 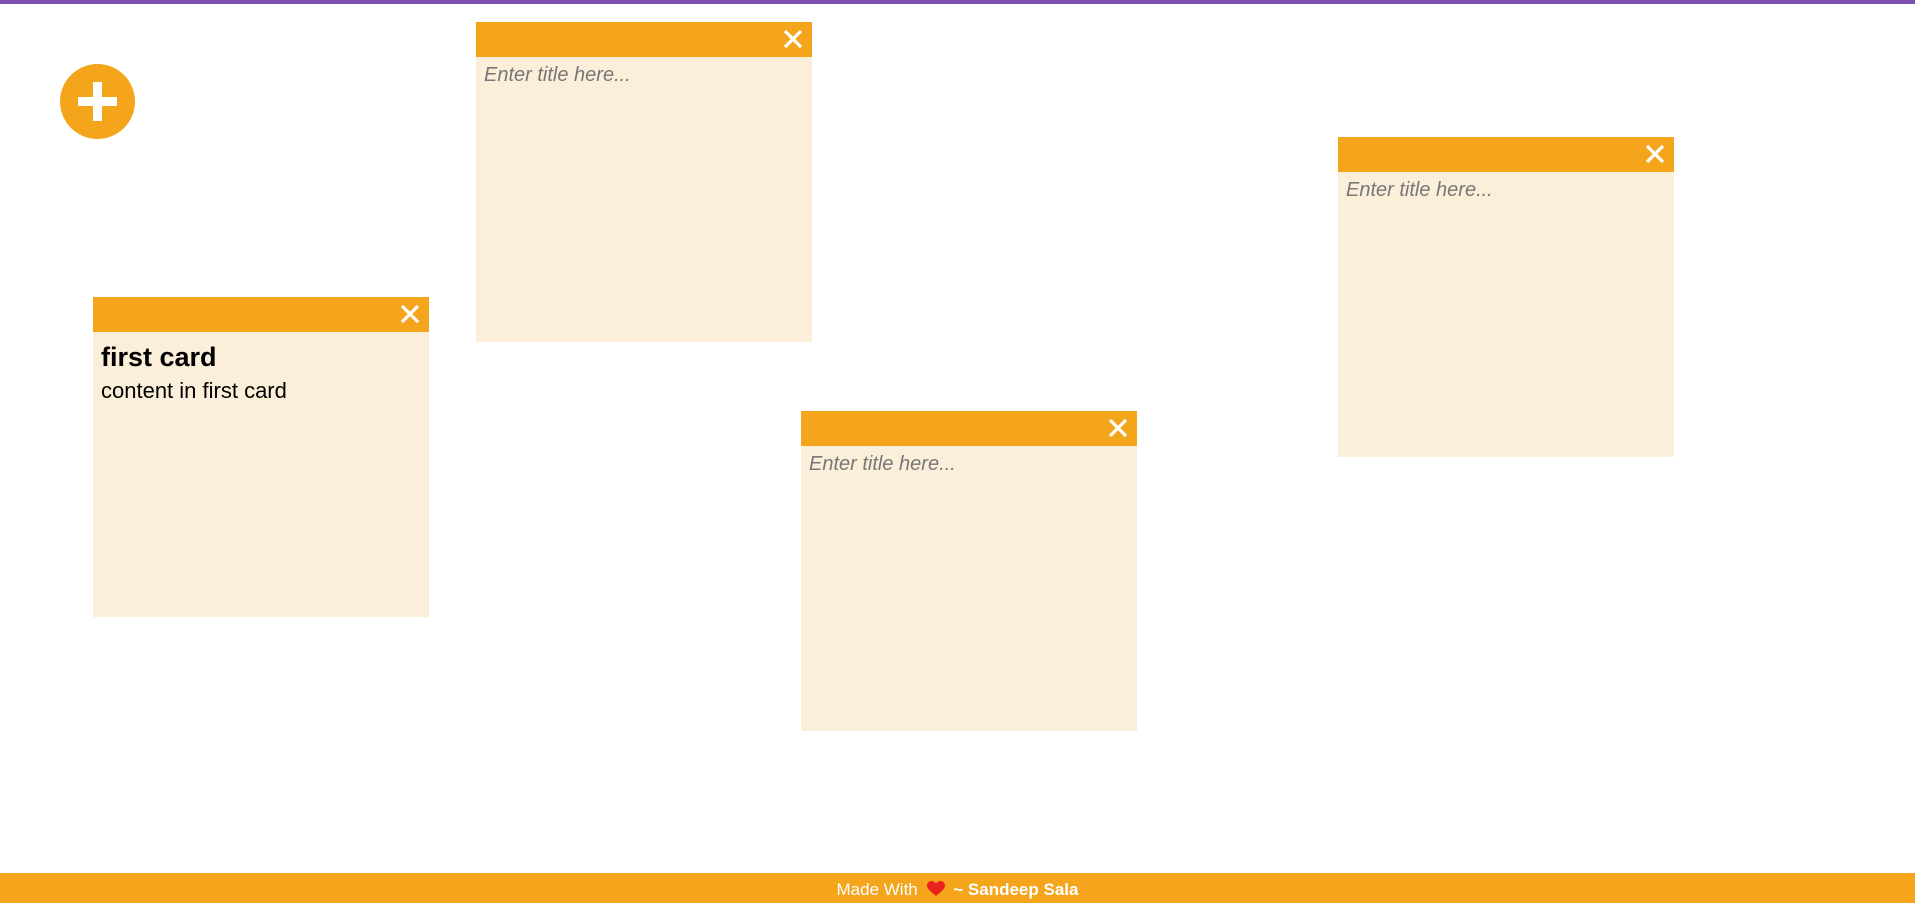 I want to click on add-note-button, so click(x=97, y=101).